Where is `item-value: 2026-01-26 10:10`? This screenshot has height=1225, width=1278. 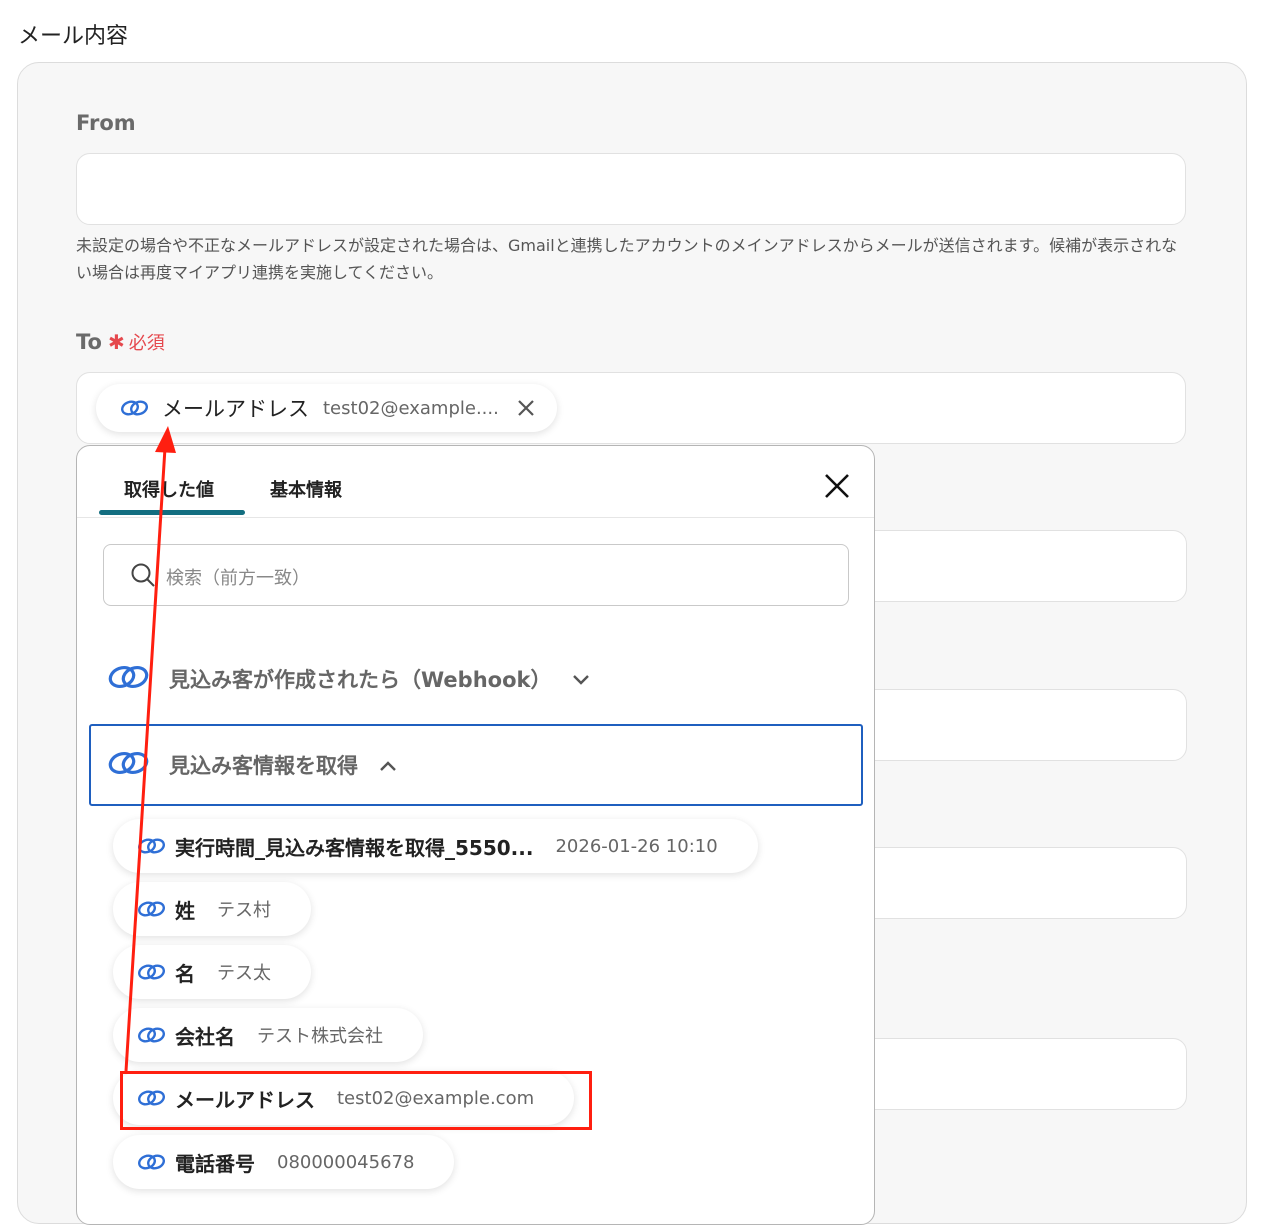
item-value: 2026-01-26 10:10 is located at coordinates (636, 846).